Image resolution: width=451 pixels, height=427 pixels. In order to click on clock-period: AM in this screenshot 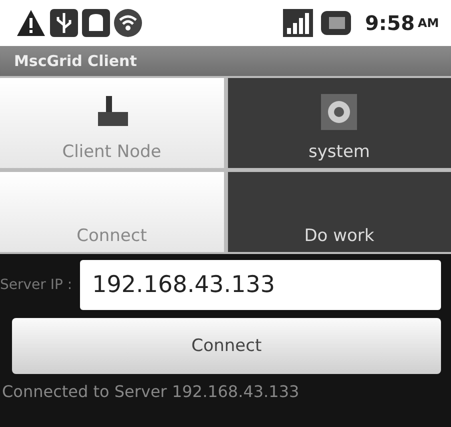, I will do `click(428, 23)`.